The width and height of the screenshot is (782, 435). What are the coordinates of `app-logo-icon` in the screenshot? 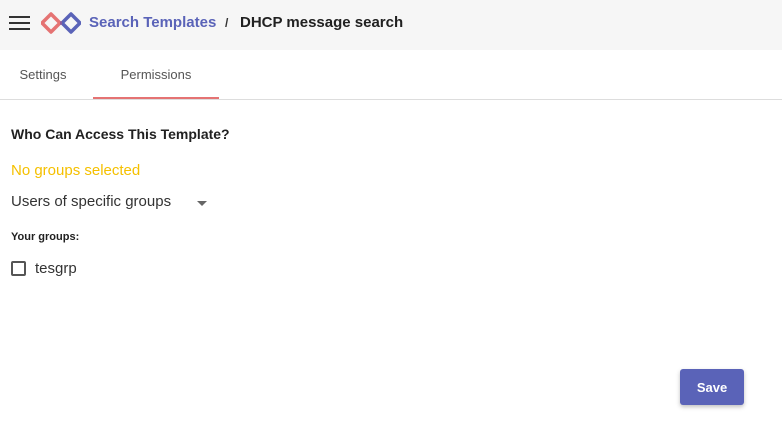 It's located at (61, 23).